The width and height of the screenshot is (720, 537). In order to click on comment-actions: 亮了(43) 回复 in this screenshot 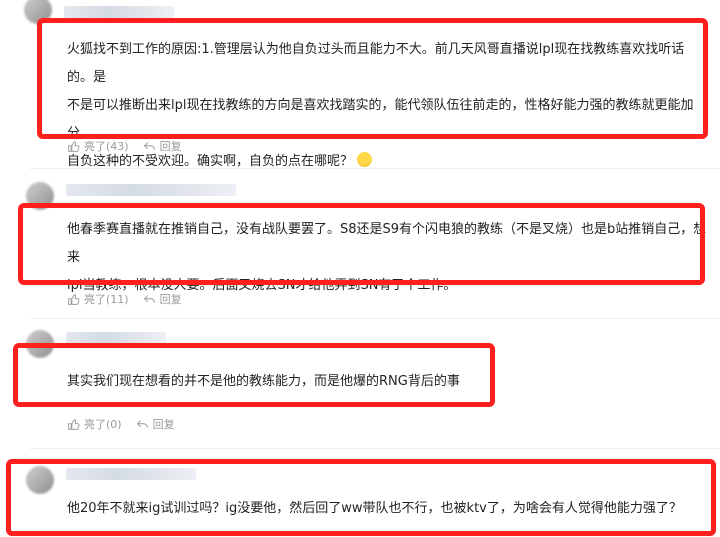, I will do `click(124, 146)`.